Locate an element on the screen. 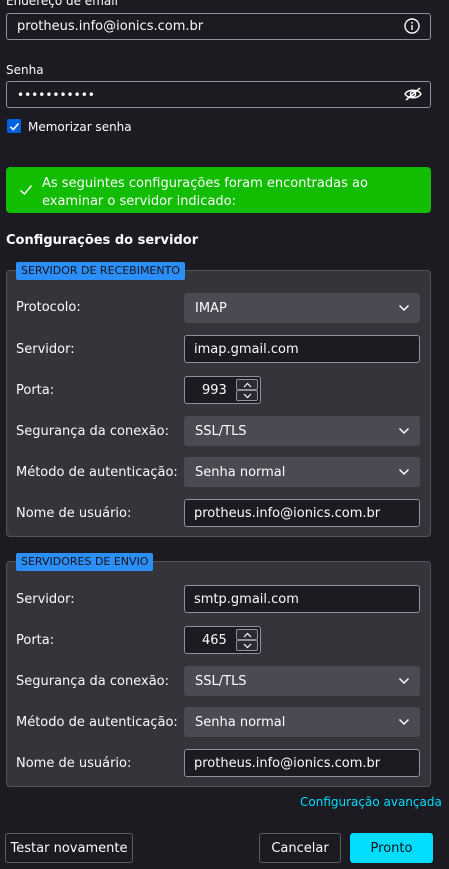 This screenshot has width=449, height=869. incoming-port-value: 993 is located at coordinates (214, 390).